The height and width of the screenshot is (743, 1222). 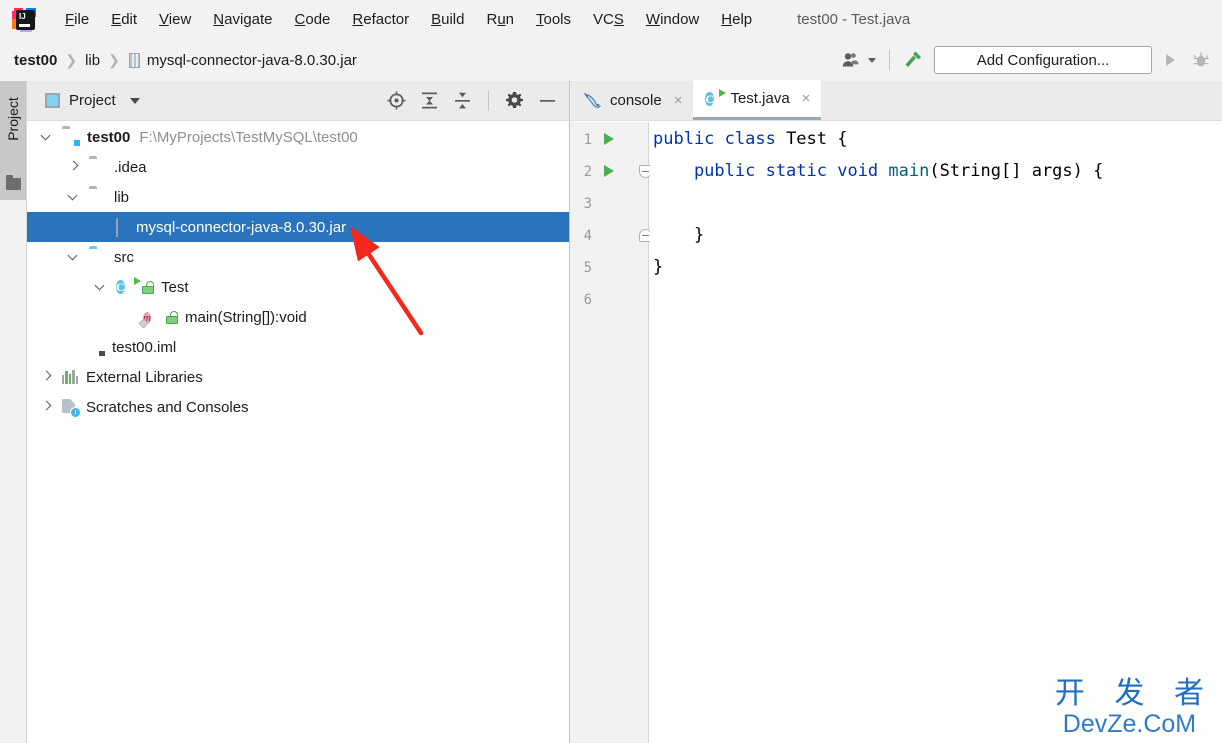 I want to click on sidebar-item-project: Project, so click(x=13, y=140).